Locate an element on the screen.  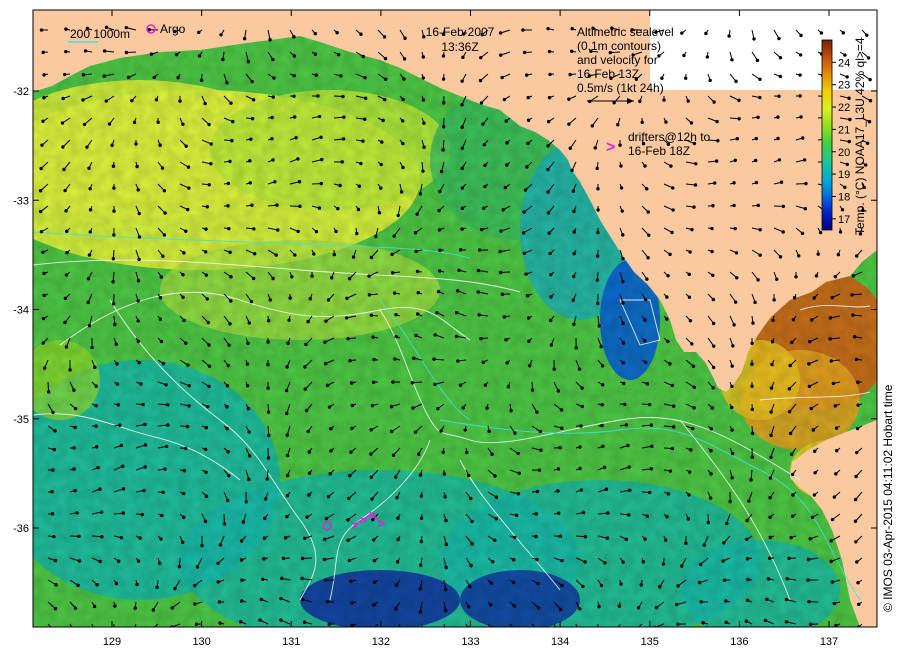
drifter-marker: > is located at coordinates (363, 520).